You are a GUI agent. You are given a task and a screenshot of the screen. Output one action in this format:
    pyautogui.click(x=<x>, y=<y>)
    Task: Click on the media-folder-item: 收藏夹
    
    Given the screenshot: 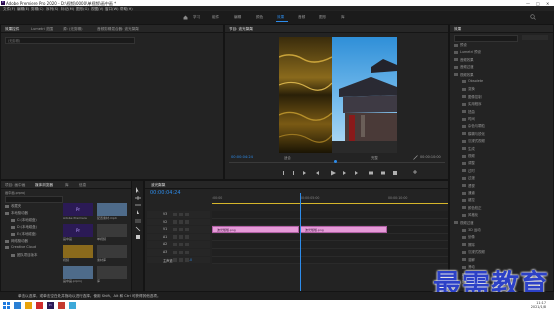 What is the action you would take?
    pyautogui.click(x=13, y=205)
    